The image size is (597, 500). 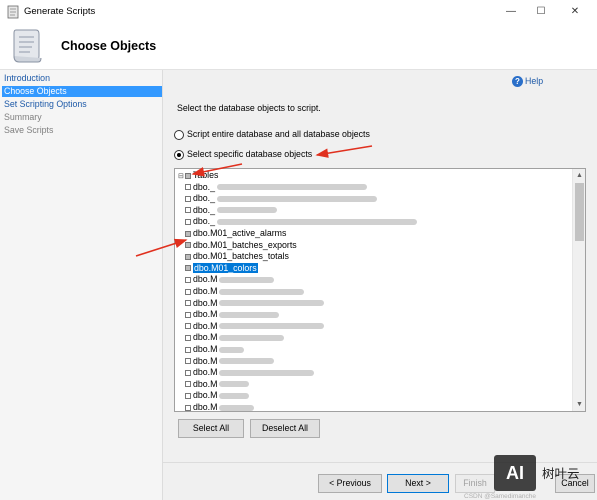 What do you see at coordinates (579, 212) in the screenshot?
I see `scroll-thumb` at bounding box center [579, 212].